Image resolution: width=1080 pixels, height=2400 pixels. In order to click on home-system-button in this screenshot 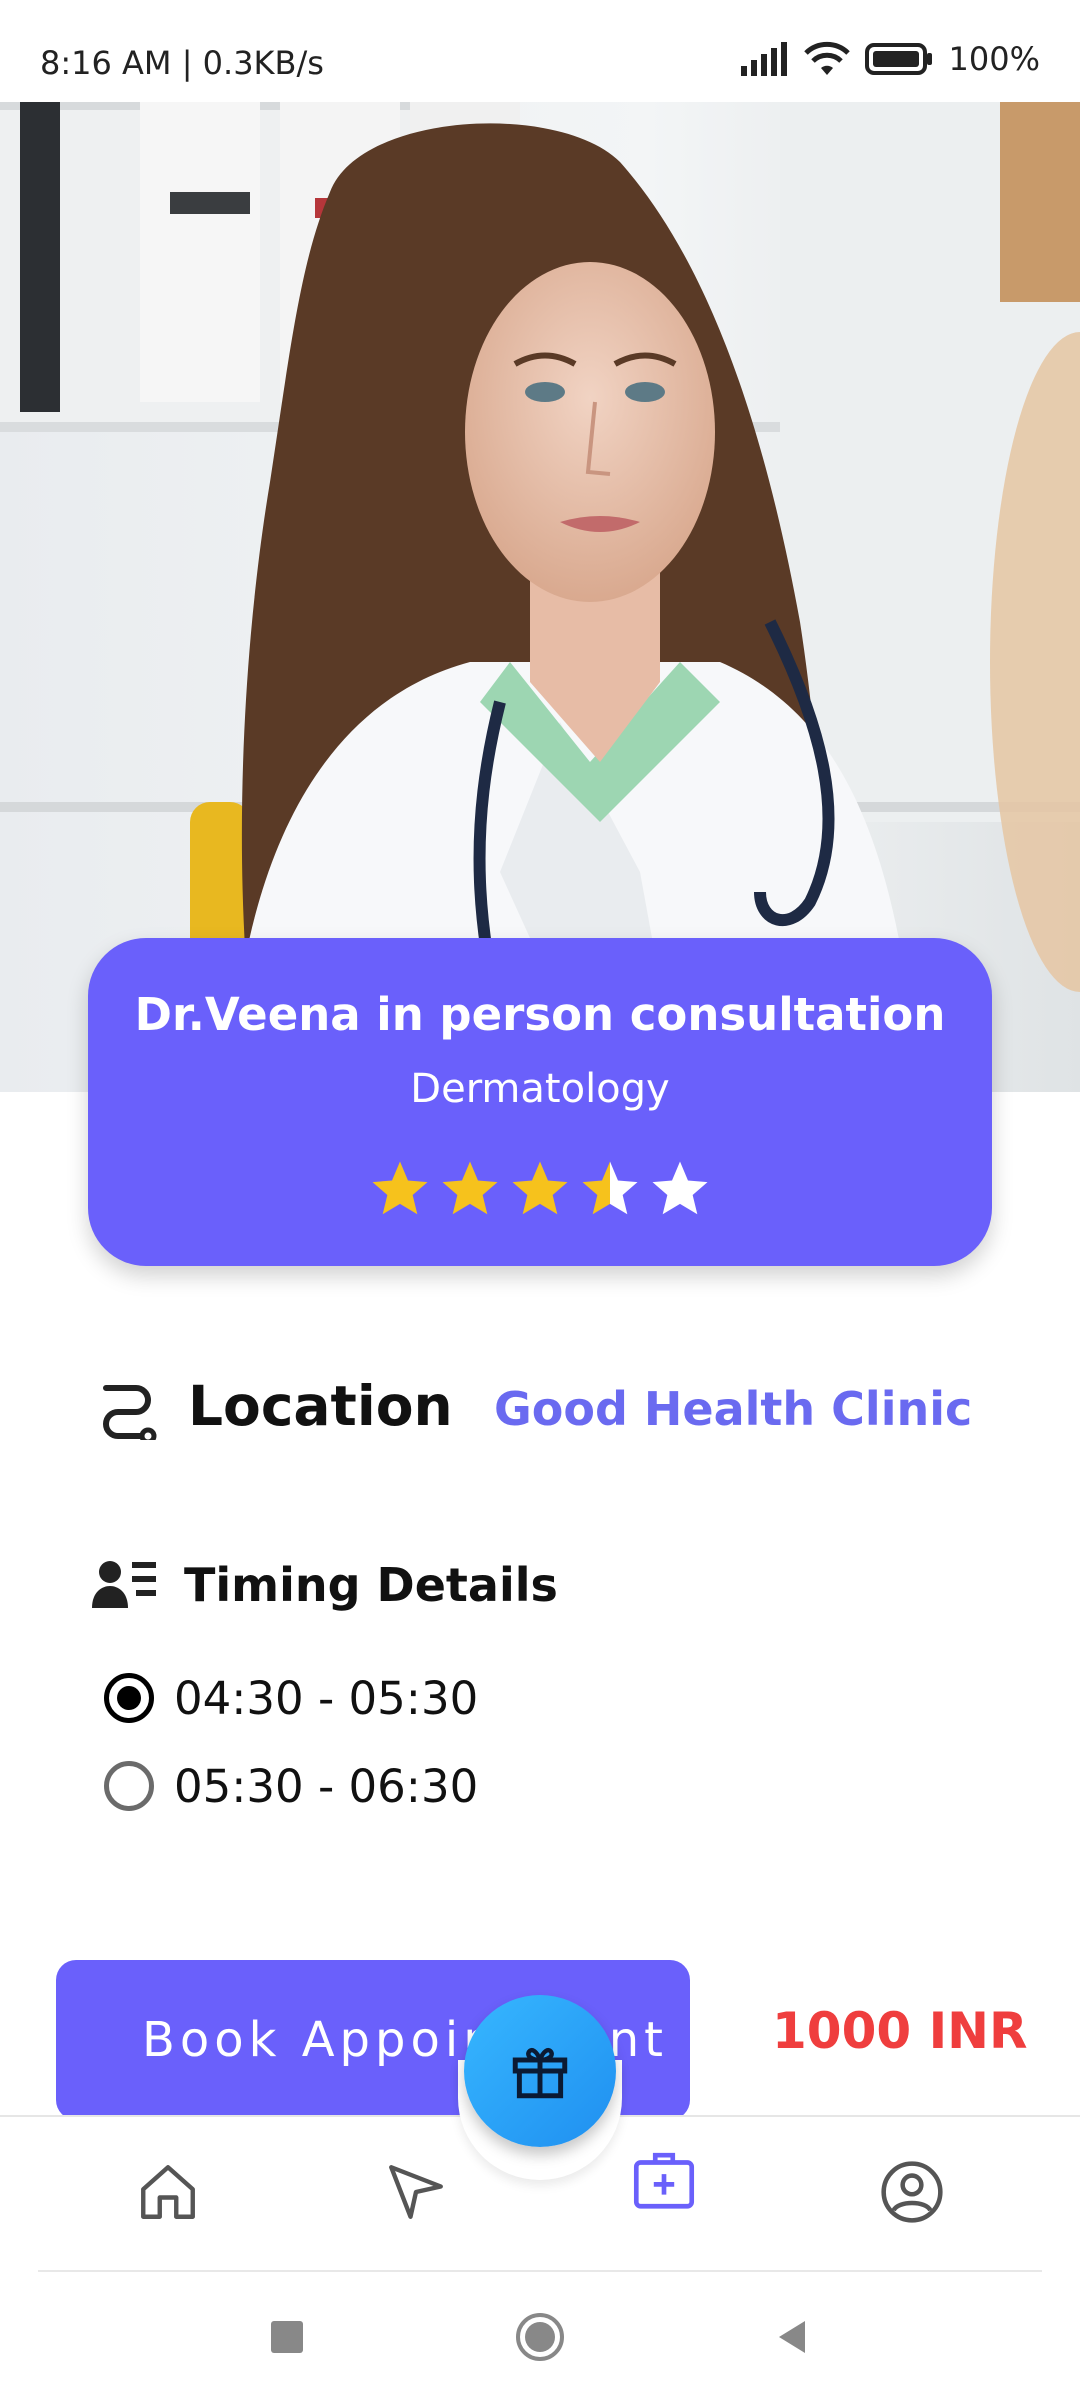, I will do `click(540, 2337)`.